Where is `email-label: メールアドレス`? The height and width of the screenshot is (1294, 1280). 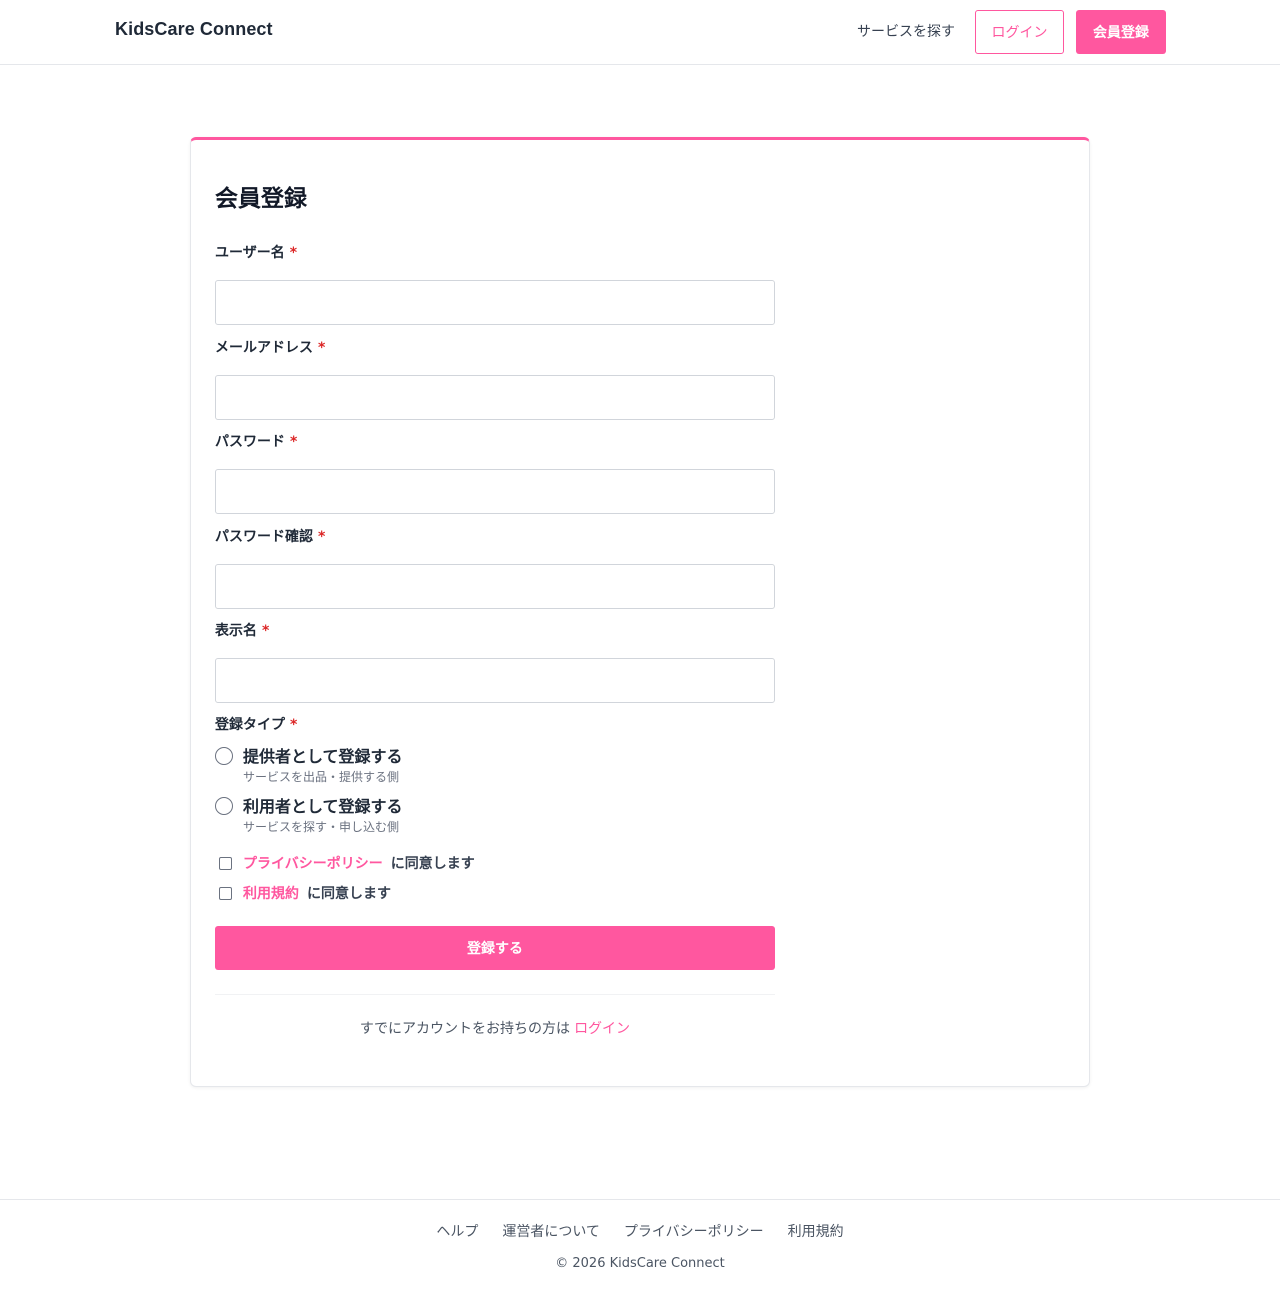
email-label: メールアドレス is located at coordinates (264, 348).